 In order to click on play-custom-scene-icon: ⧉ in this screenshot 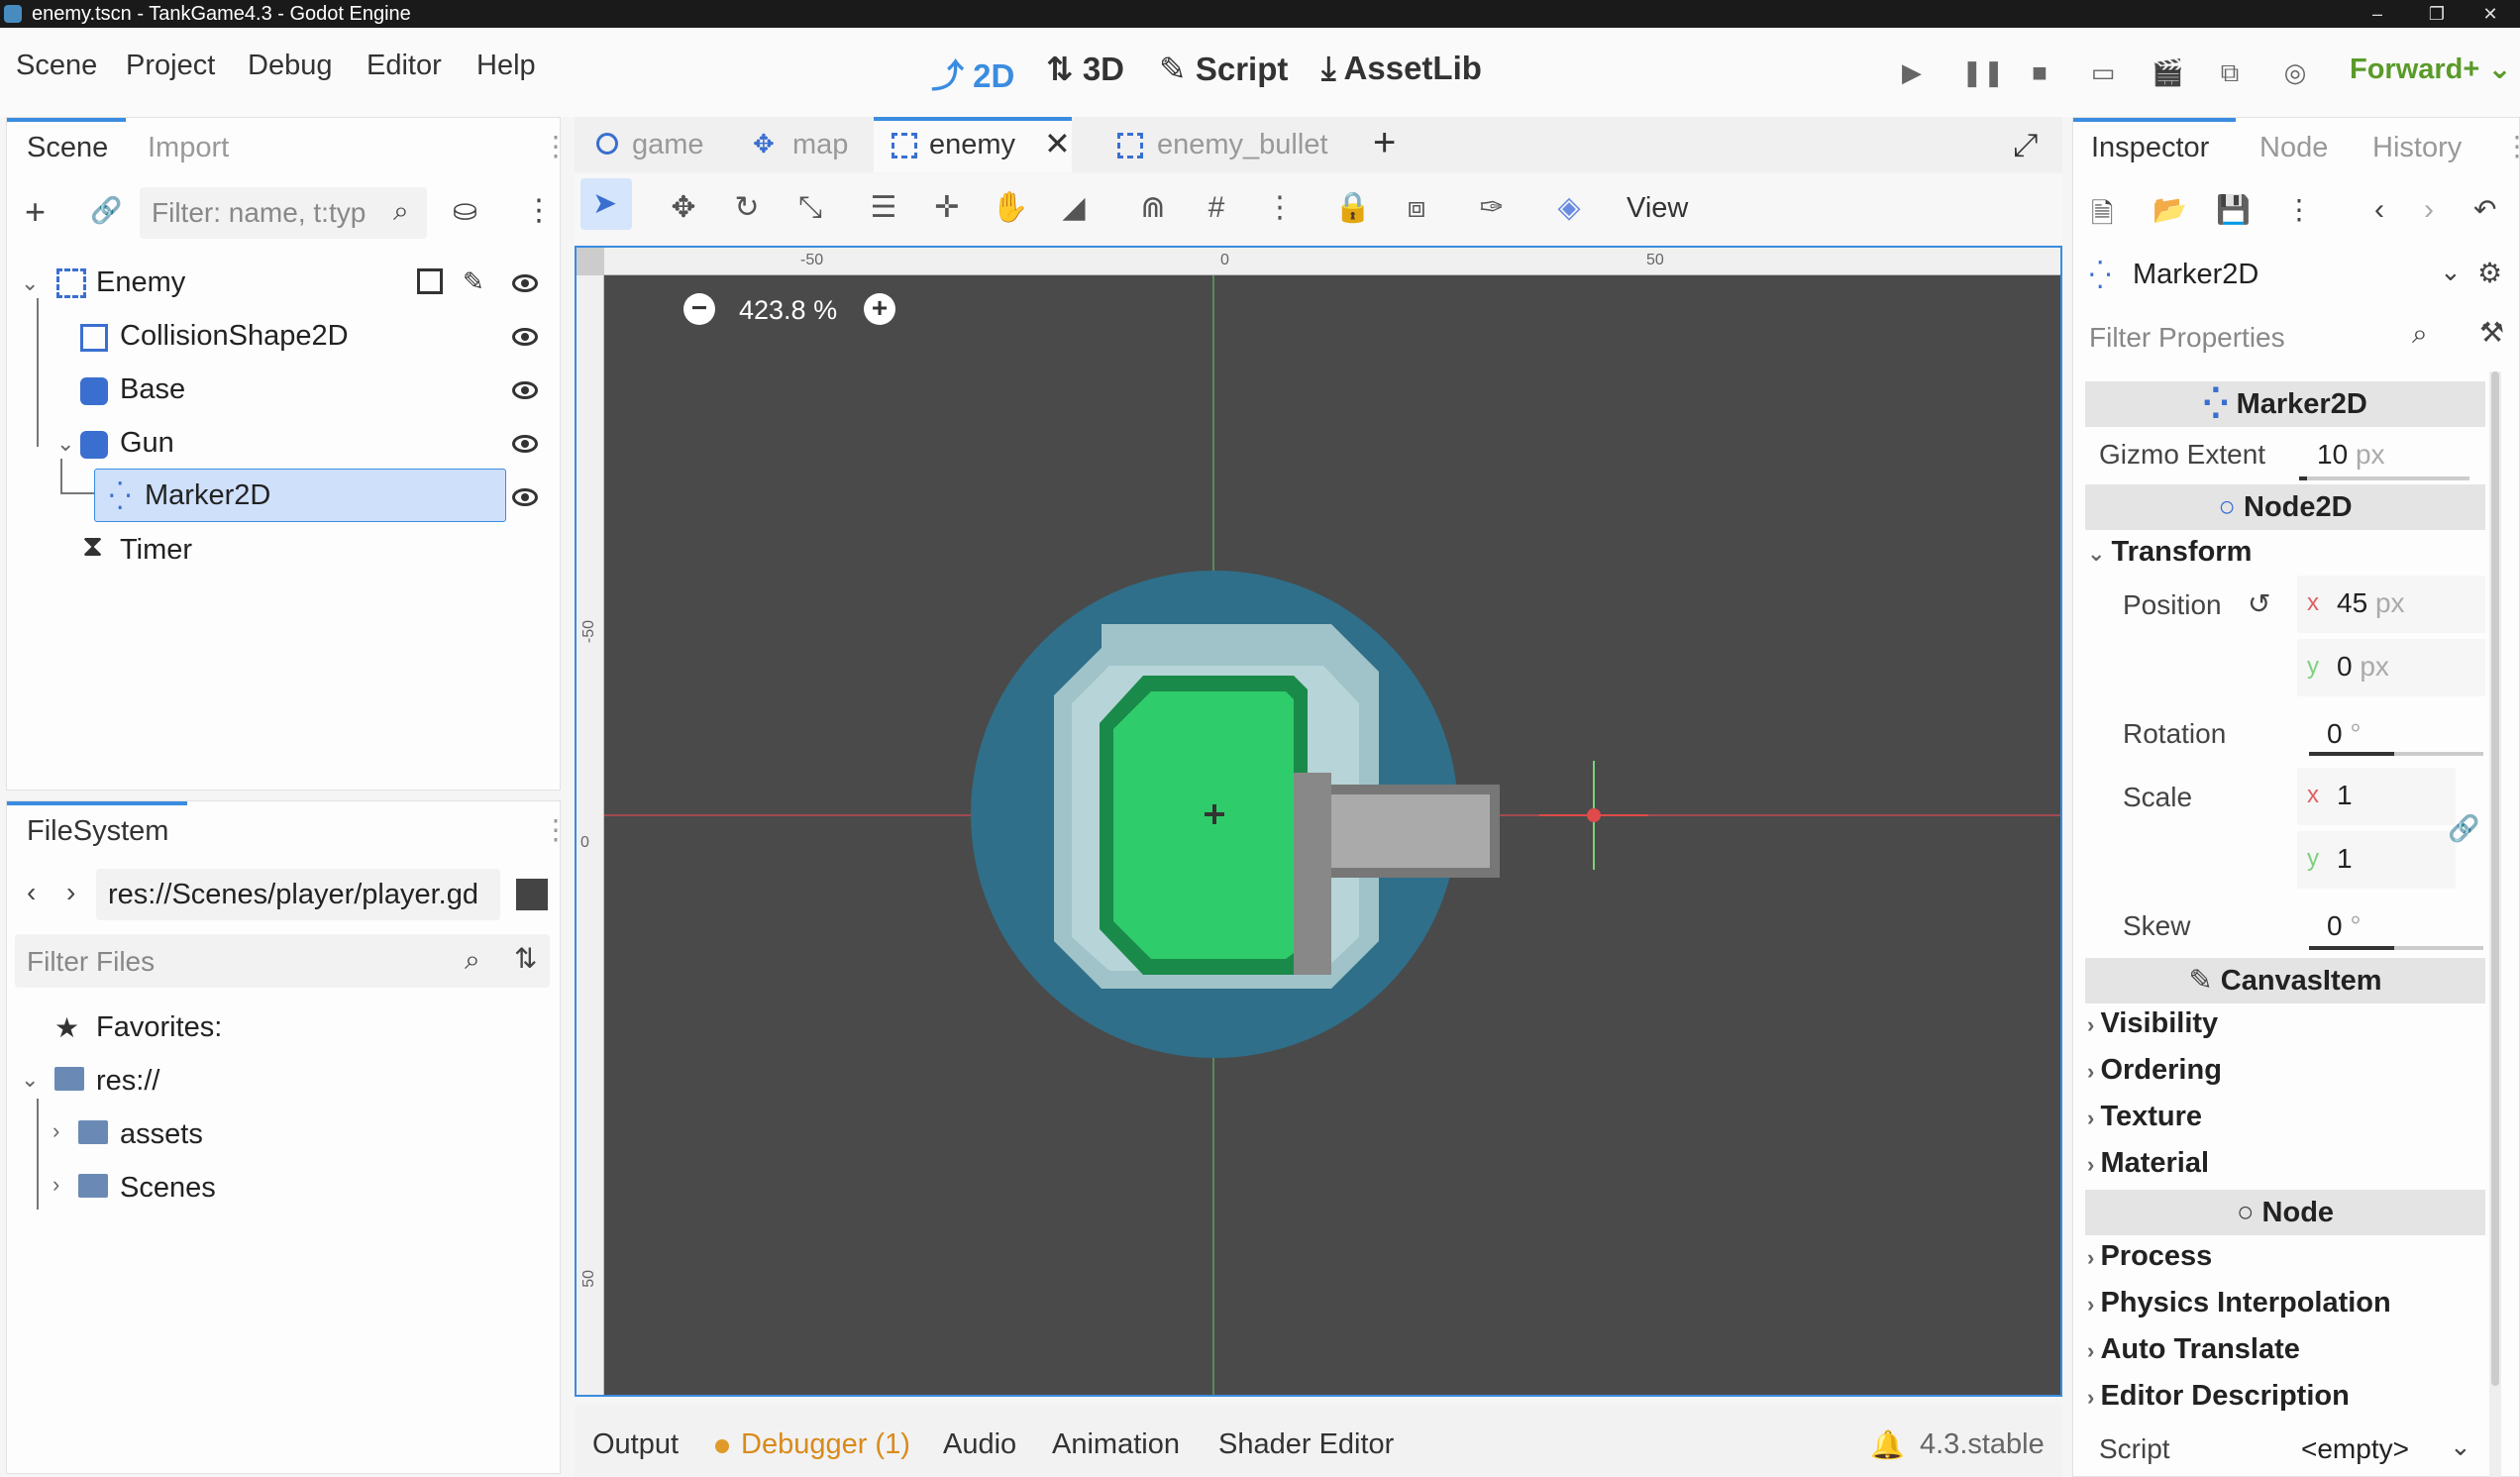, I will do `click(2230, 72)`.